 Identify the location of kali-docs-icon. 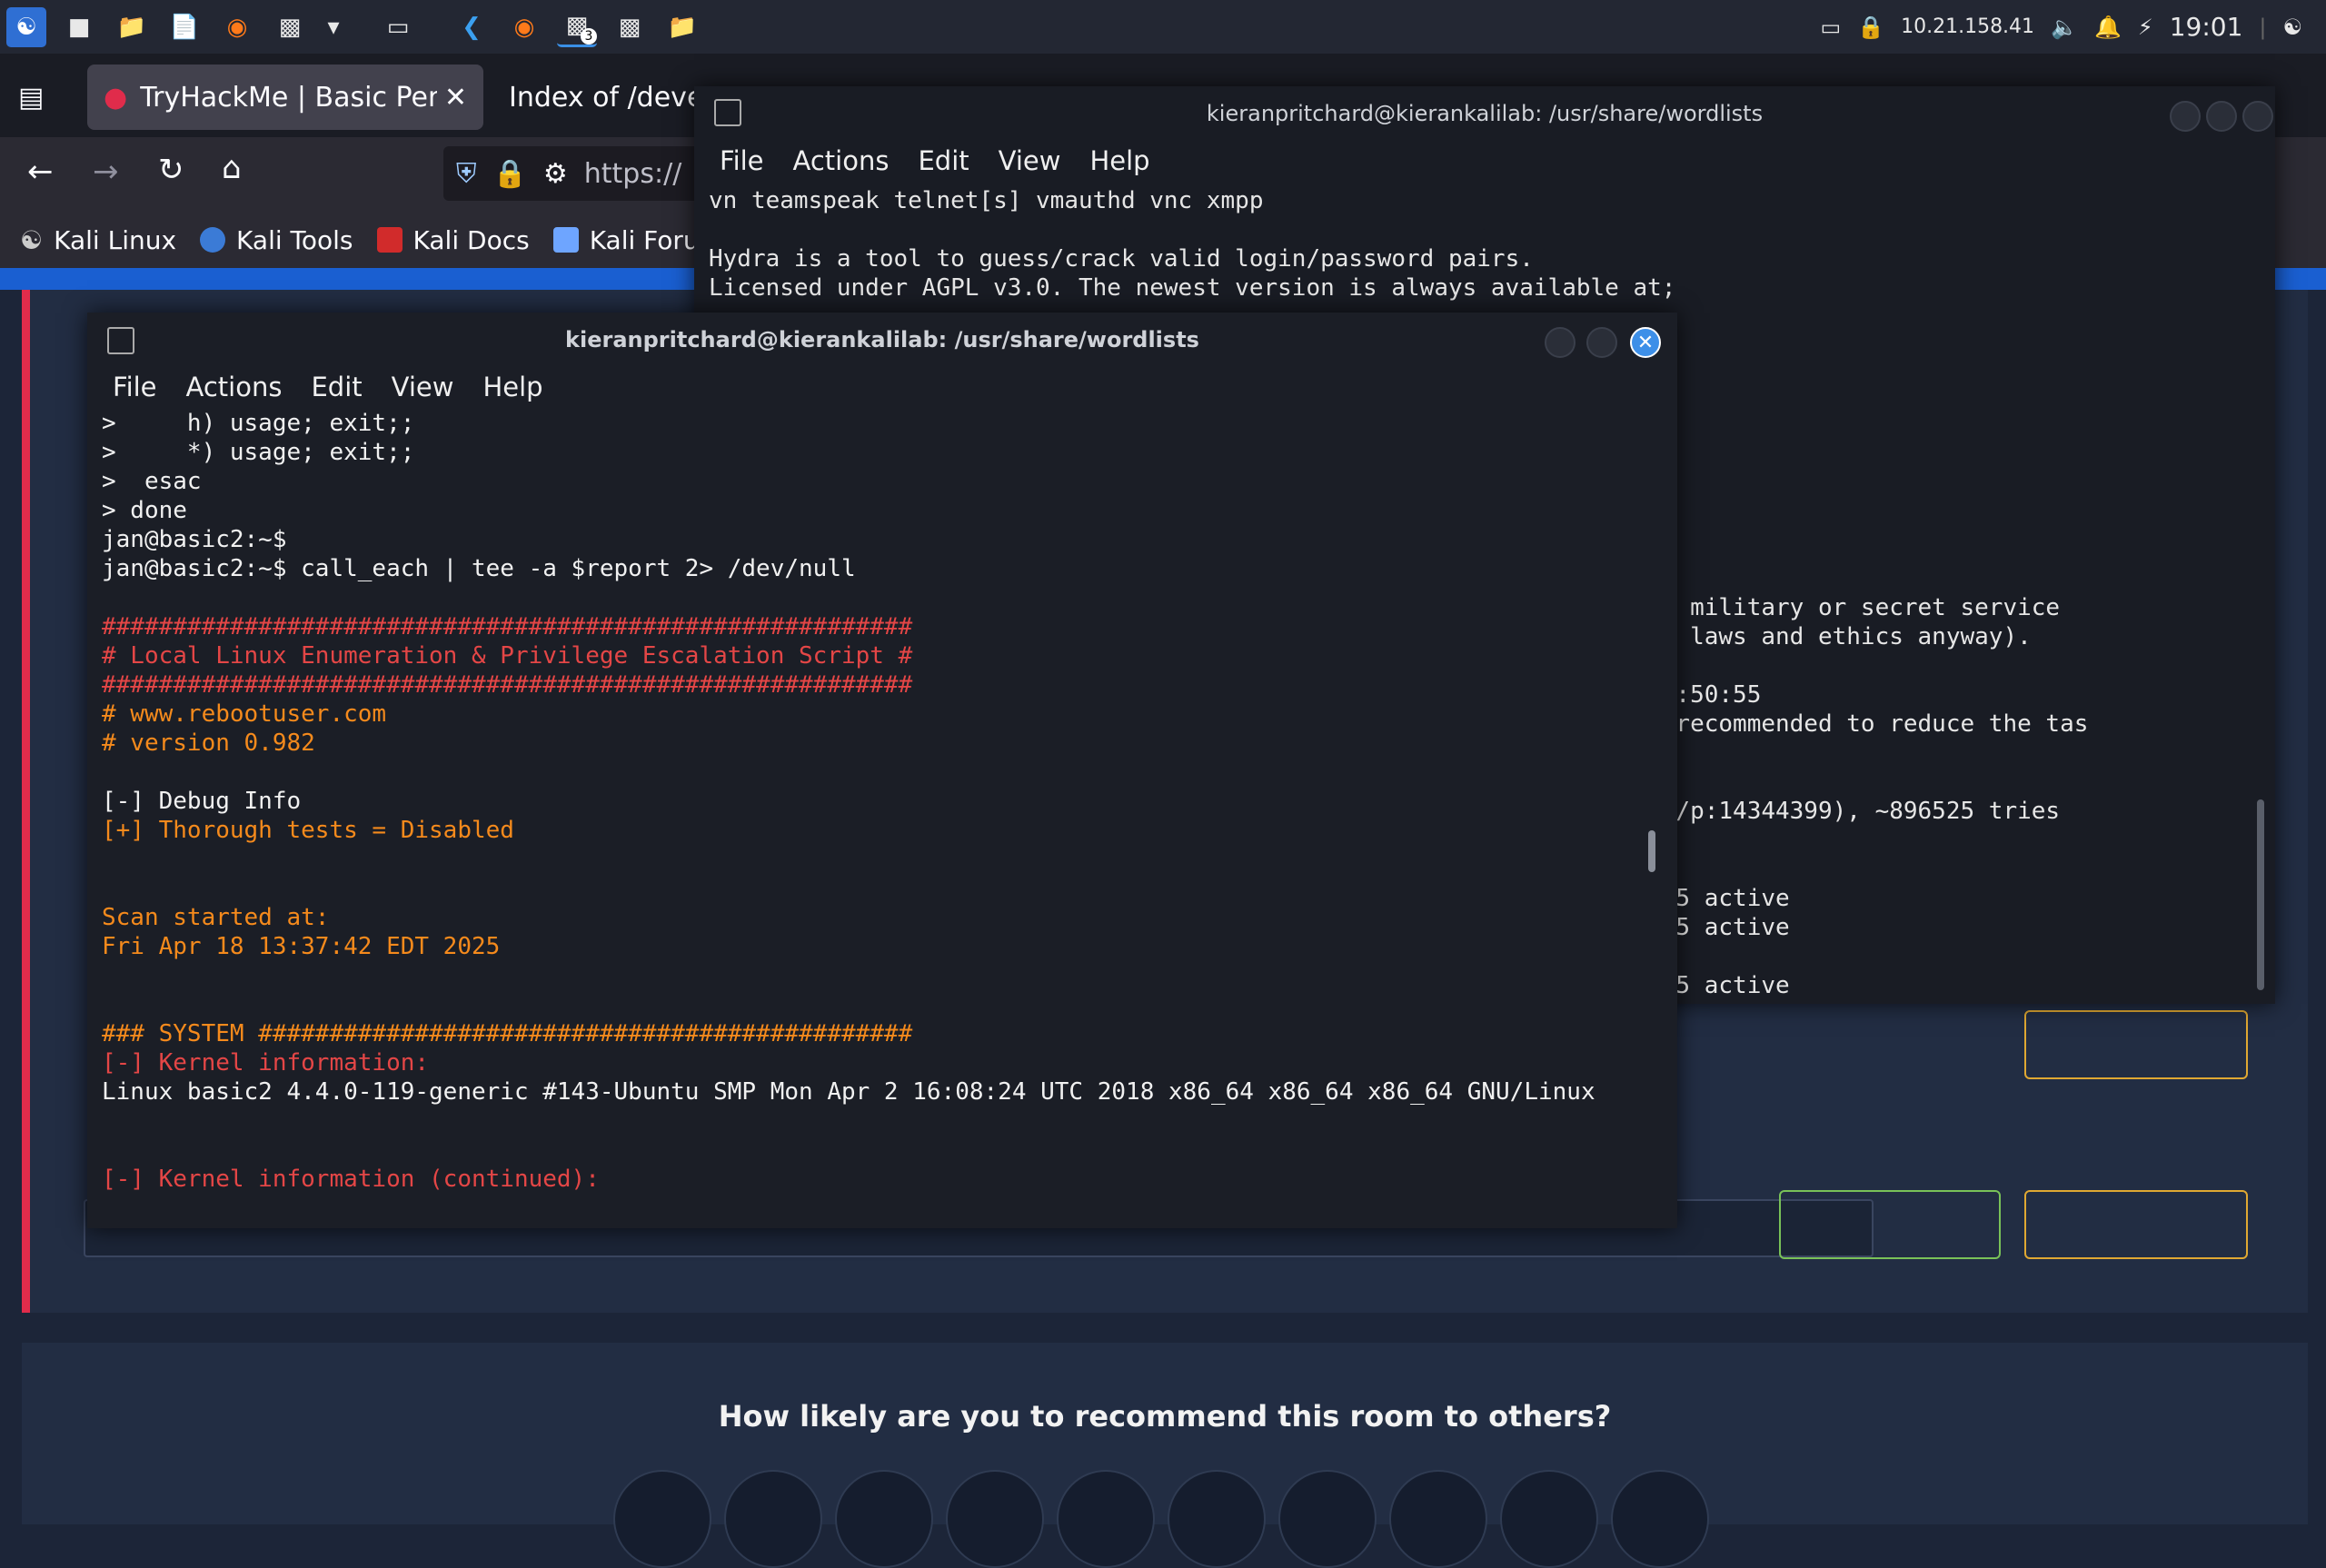
(389, 240).